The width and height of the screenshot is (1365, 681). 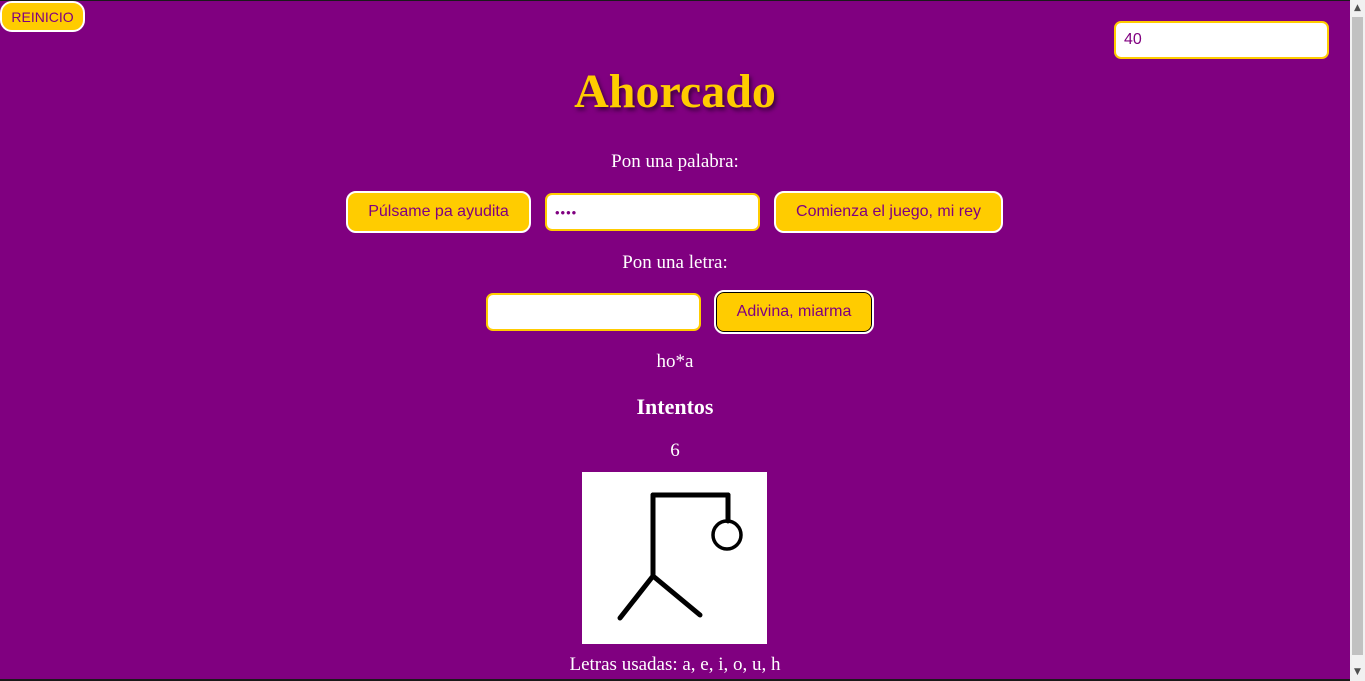 What do you see at coordinates (636, 597) in the screenshot?
I see `gallows-left-leg` at bounding box center [636, 597].